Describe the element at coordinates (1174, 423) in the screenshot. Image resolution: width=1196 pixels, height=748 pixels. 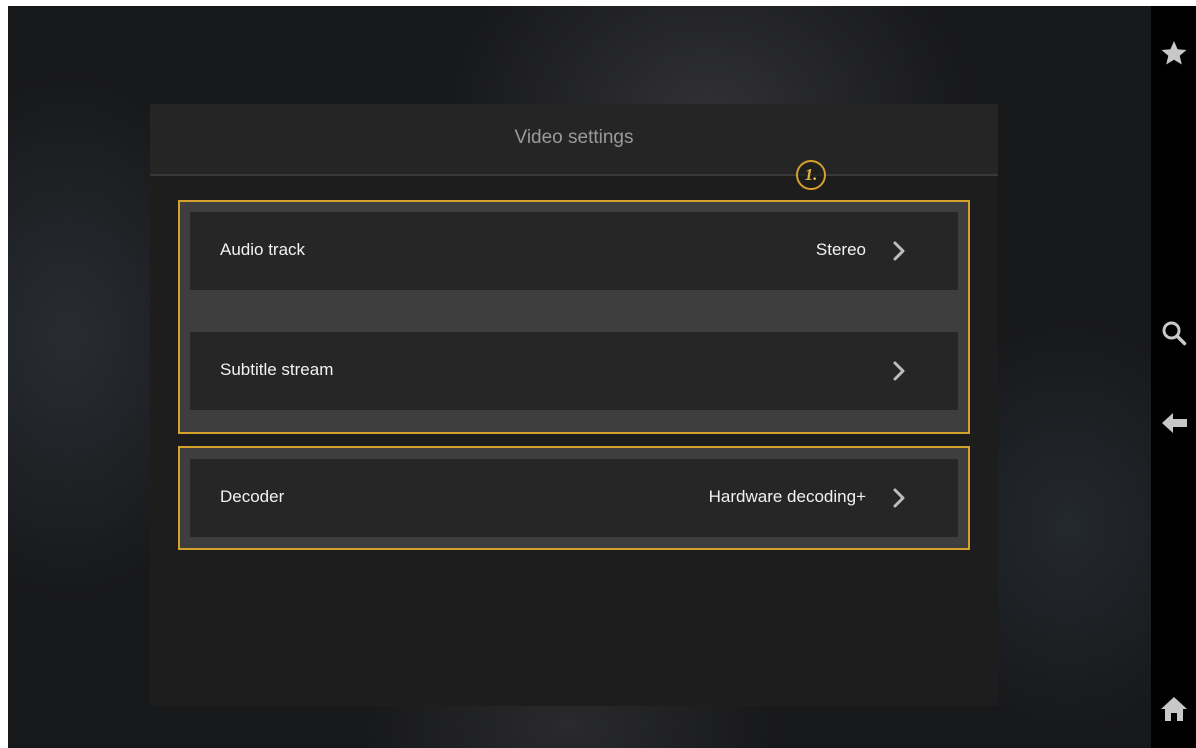
I see `back-arrow-icon` at that location.